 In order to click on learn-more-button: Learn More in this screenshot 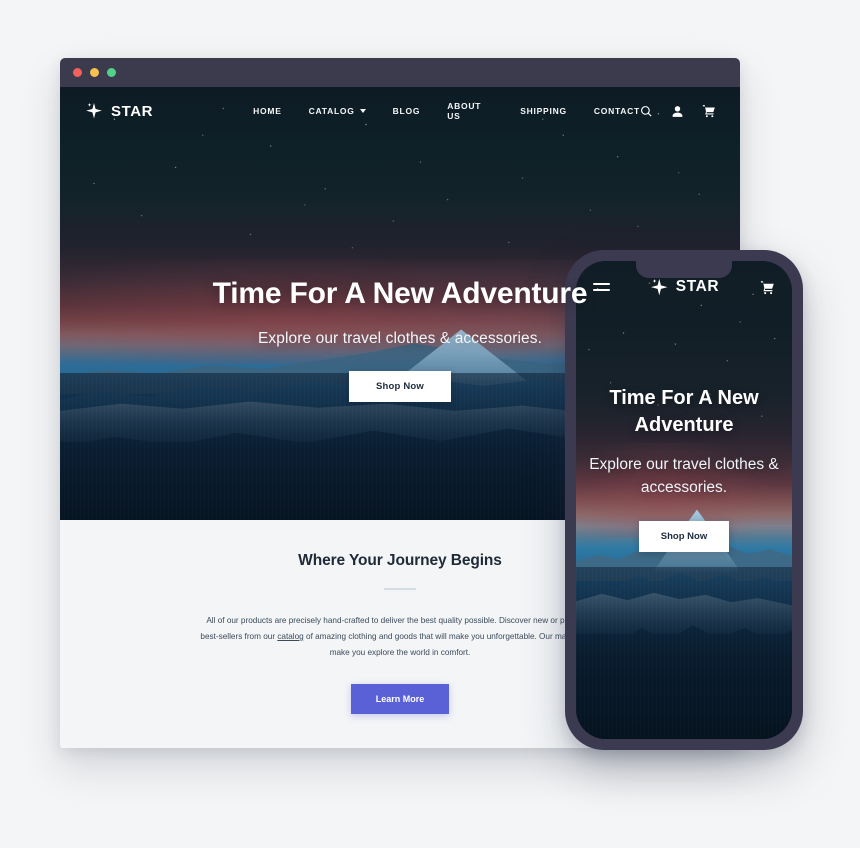, I will do `click(400, 698)`.